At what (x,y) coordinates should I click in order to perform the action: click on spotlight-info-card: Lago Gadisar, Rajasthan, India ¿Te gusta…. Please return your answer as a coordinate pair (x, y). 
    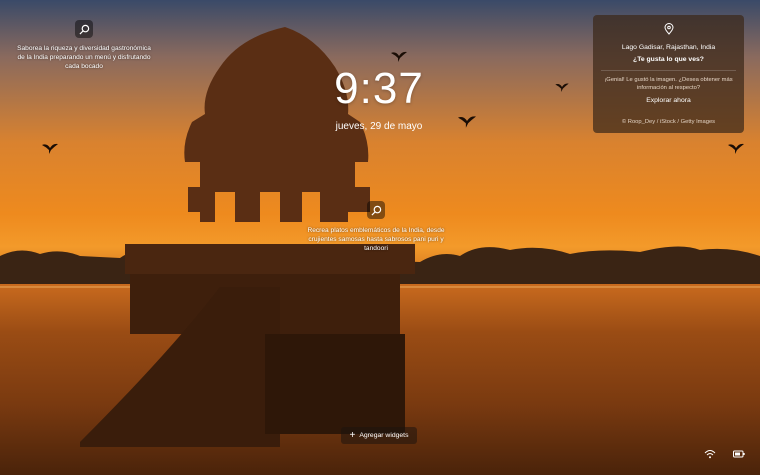
    Looking at the image, I should click on (668, 74).